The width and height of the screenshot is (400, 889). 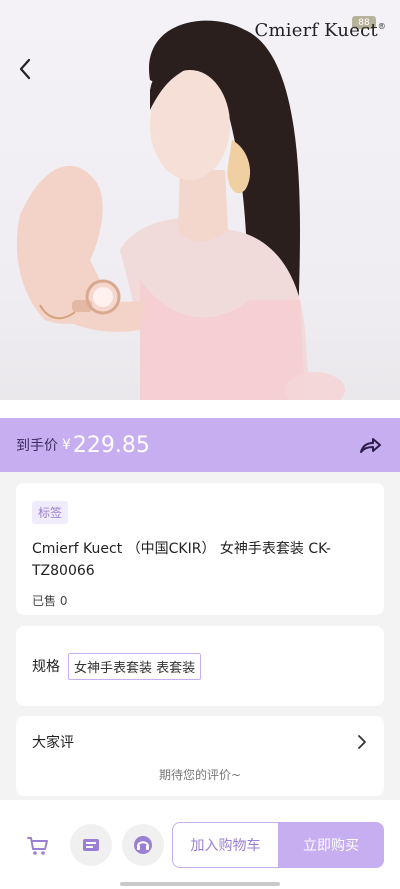 I want to click on share-button, so click(x=370, y=445).